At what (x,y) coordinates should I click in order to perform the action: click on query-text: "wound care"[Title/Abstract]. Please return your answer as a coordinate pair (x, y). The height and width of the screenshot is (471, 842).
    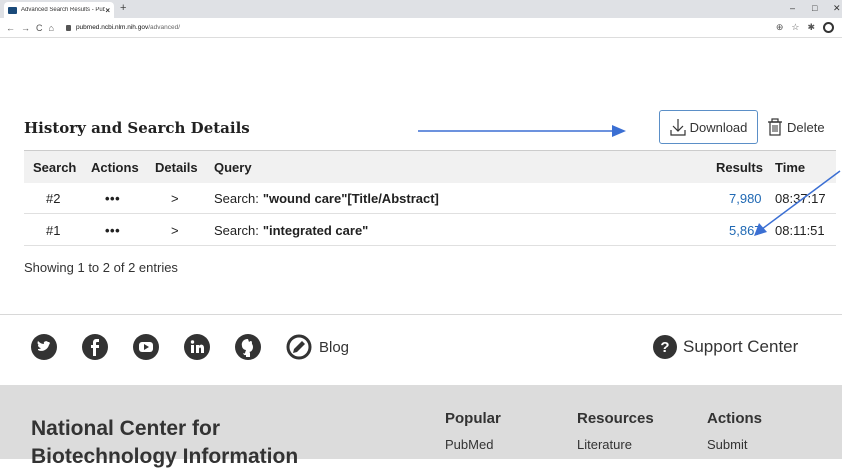
    Looking at the image, I should click on (350, 198).